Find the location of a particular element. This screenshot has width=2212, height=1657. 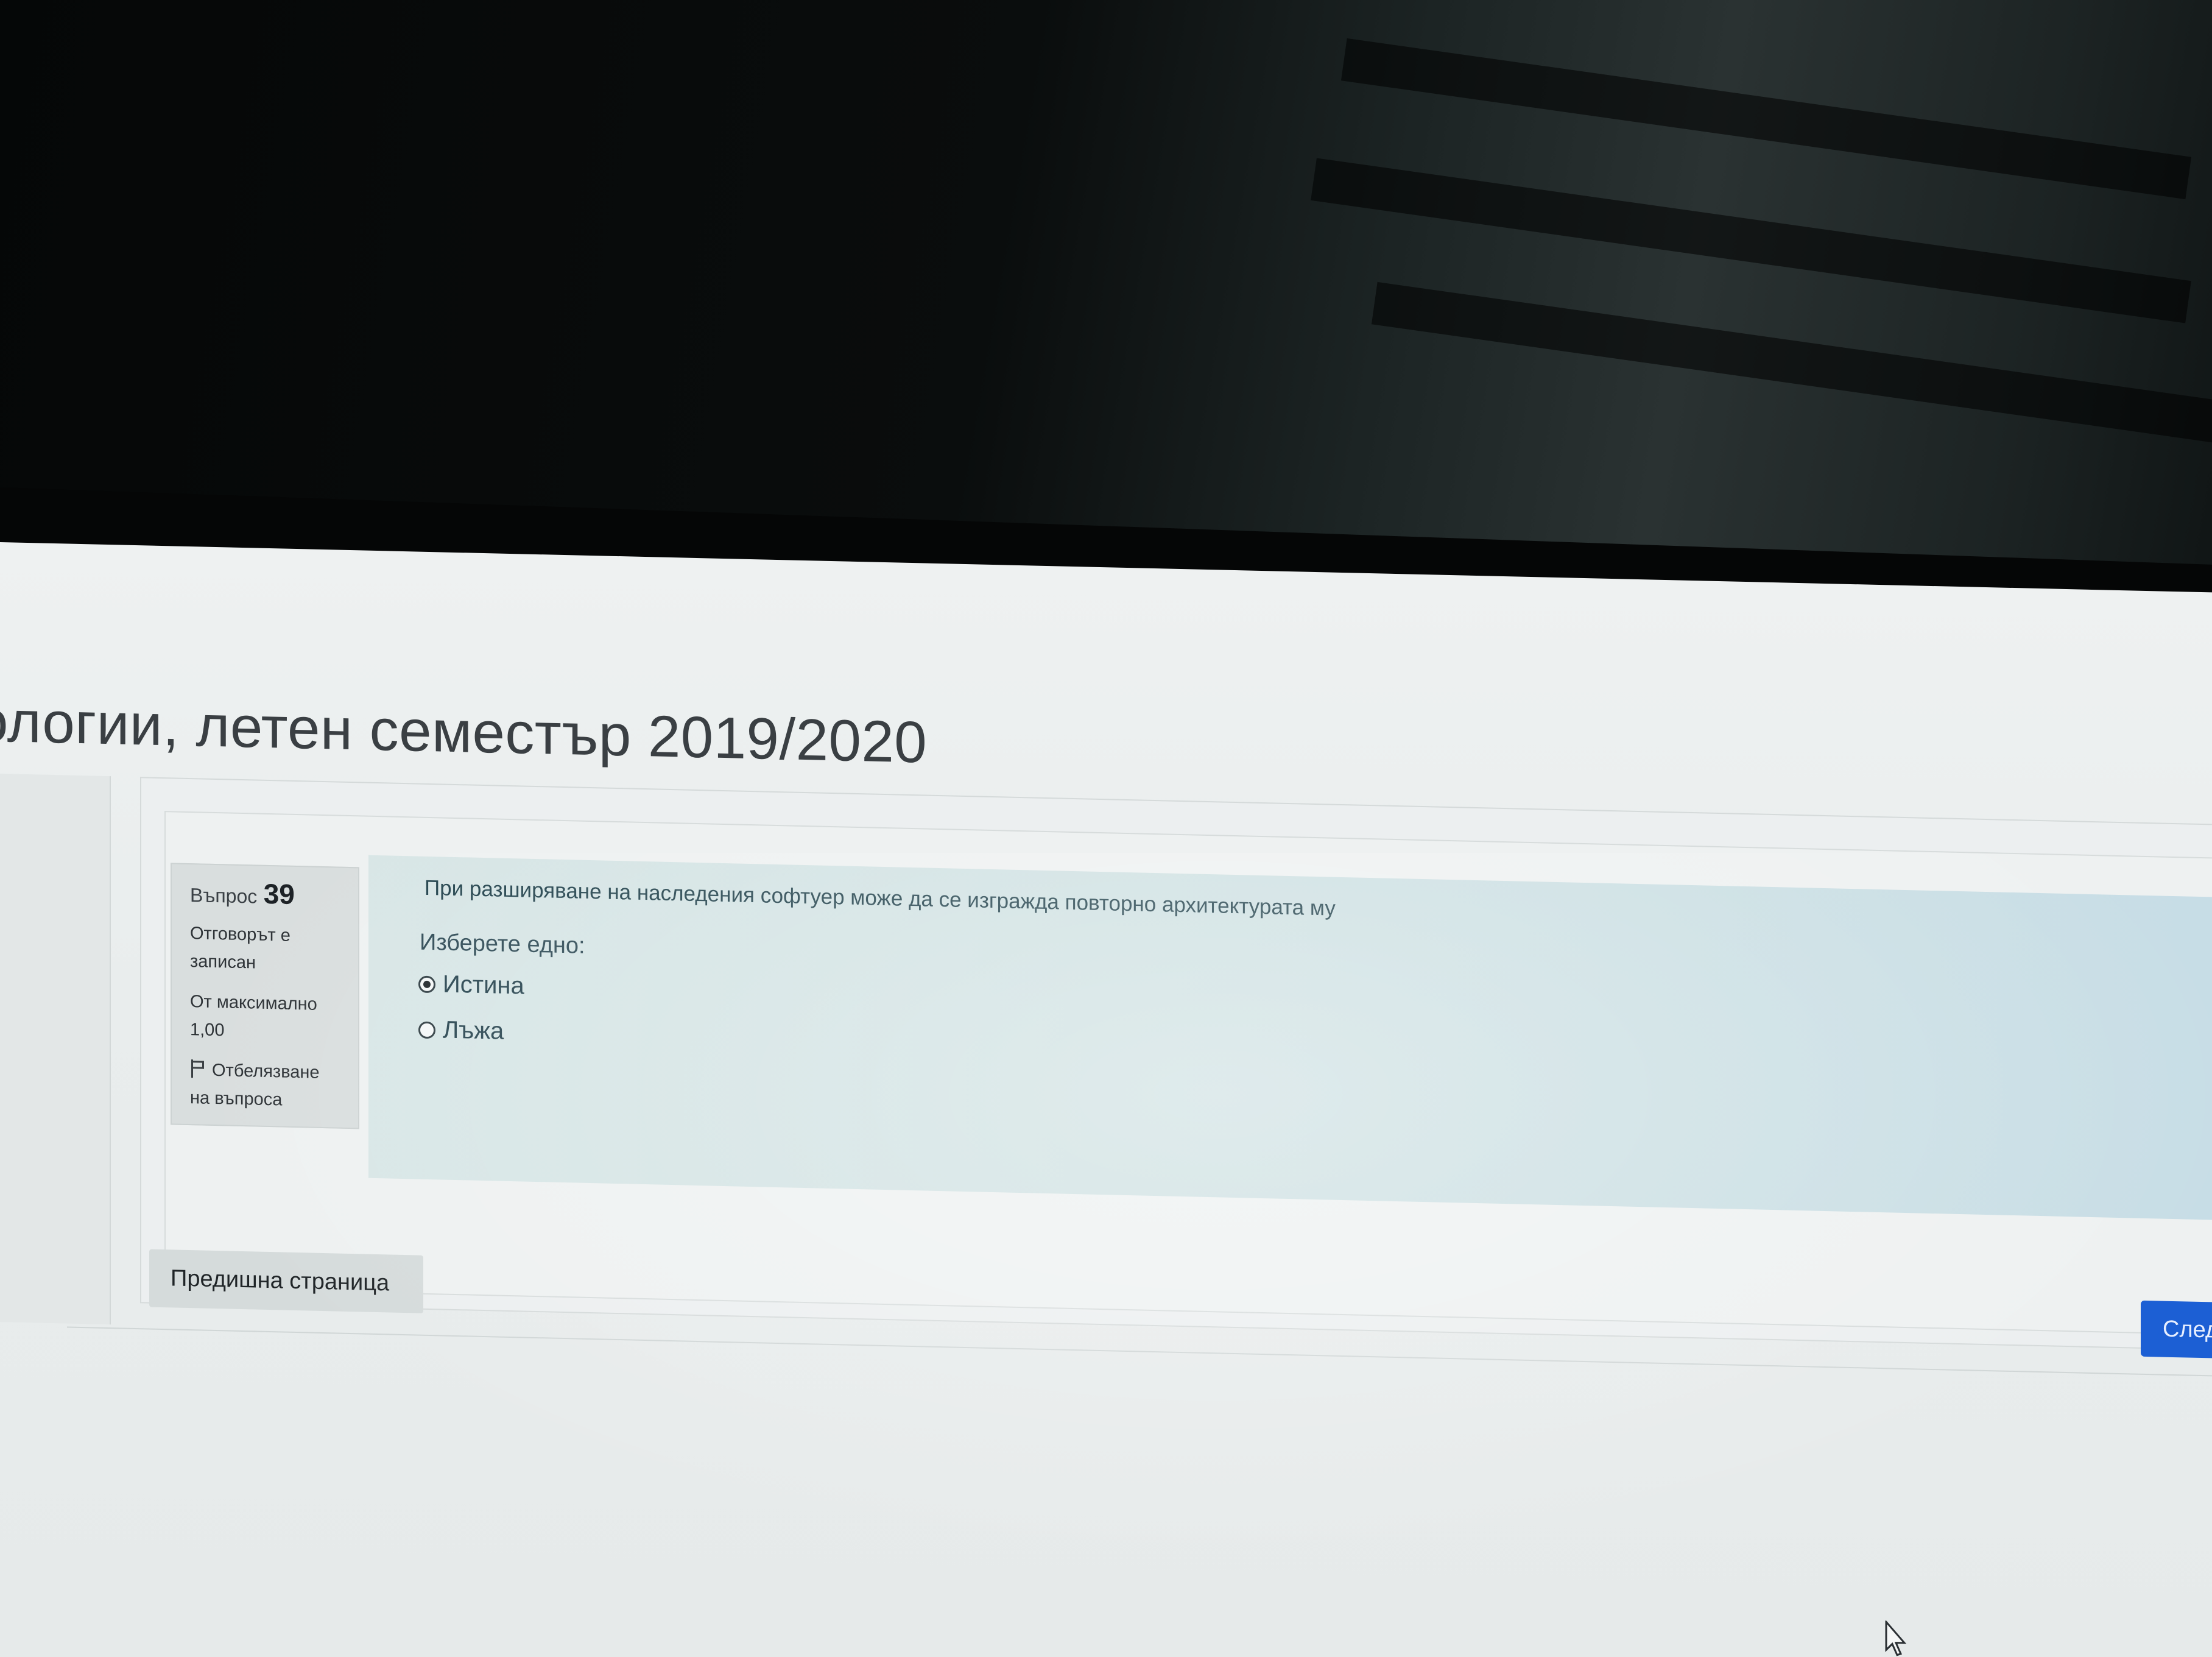

question-number: Въпрос 39 is located at coordinates (265, 893).